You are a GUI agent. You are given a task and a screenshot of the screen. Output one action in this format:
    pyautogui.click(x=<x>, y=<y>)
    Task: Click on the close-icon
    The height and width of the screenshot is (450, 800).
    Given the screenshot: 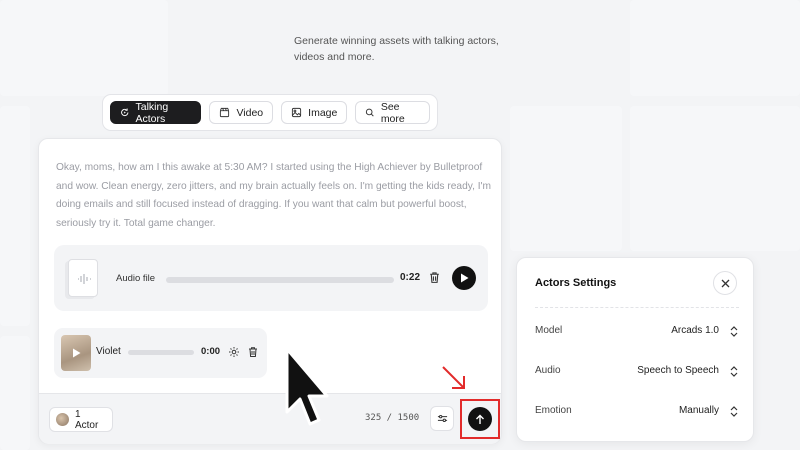 What is the action you would take?
    pyautogui.click(x=725, y=283)
    